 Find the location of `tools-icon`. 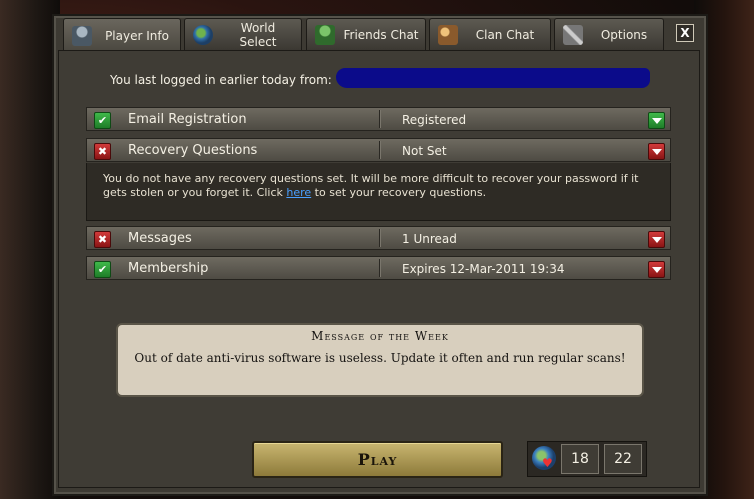

tools-icon is located at coordinates (573, 34).